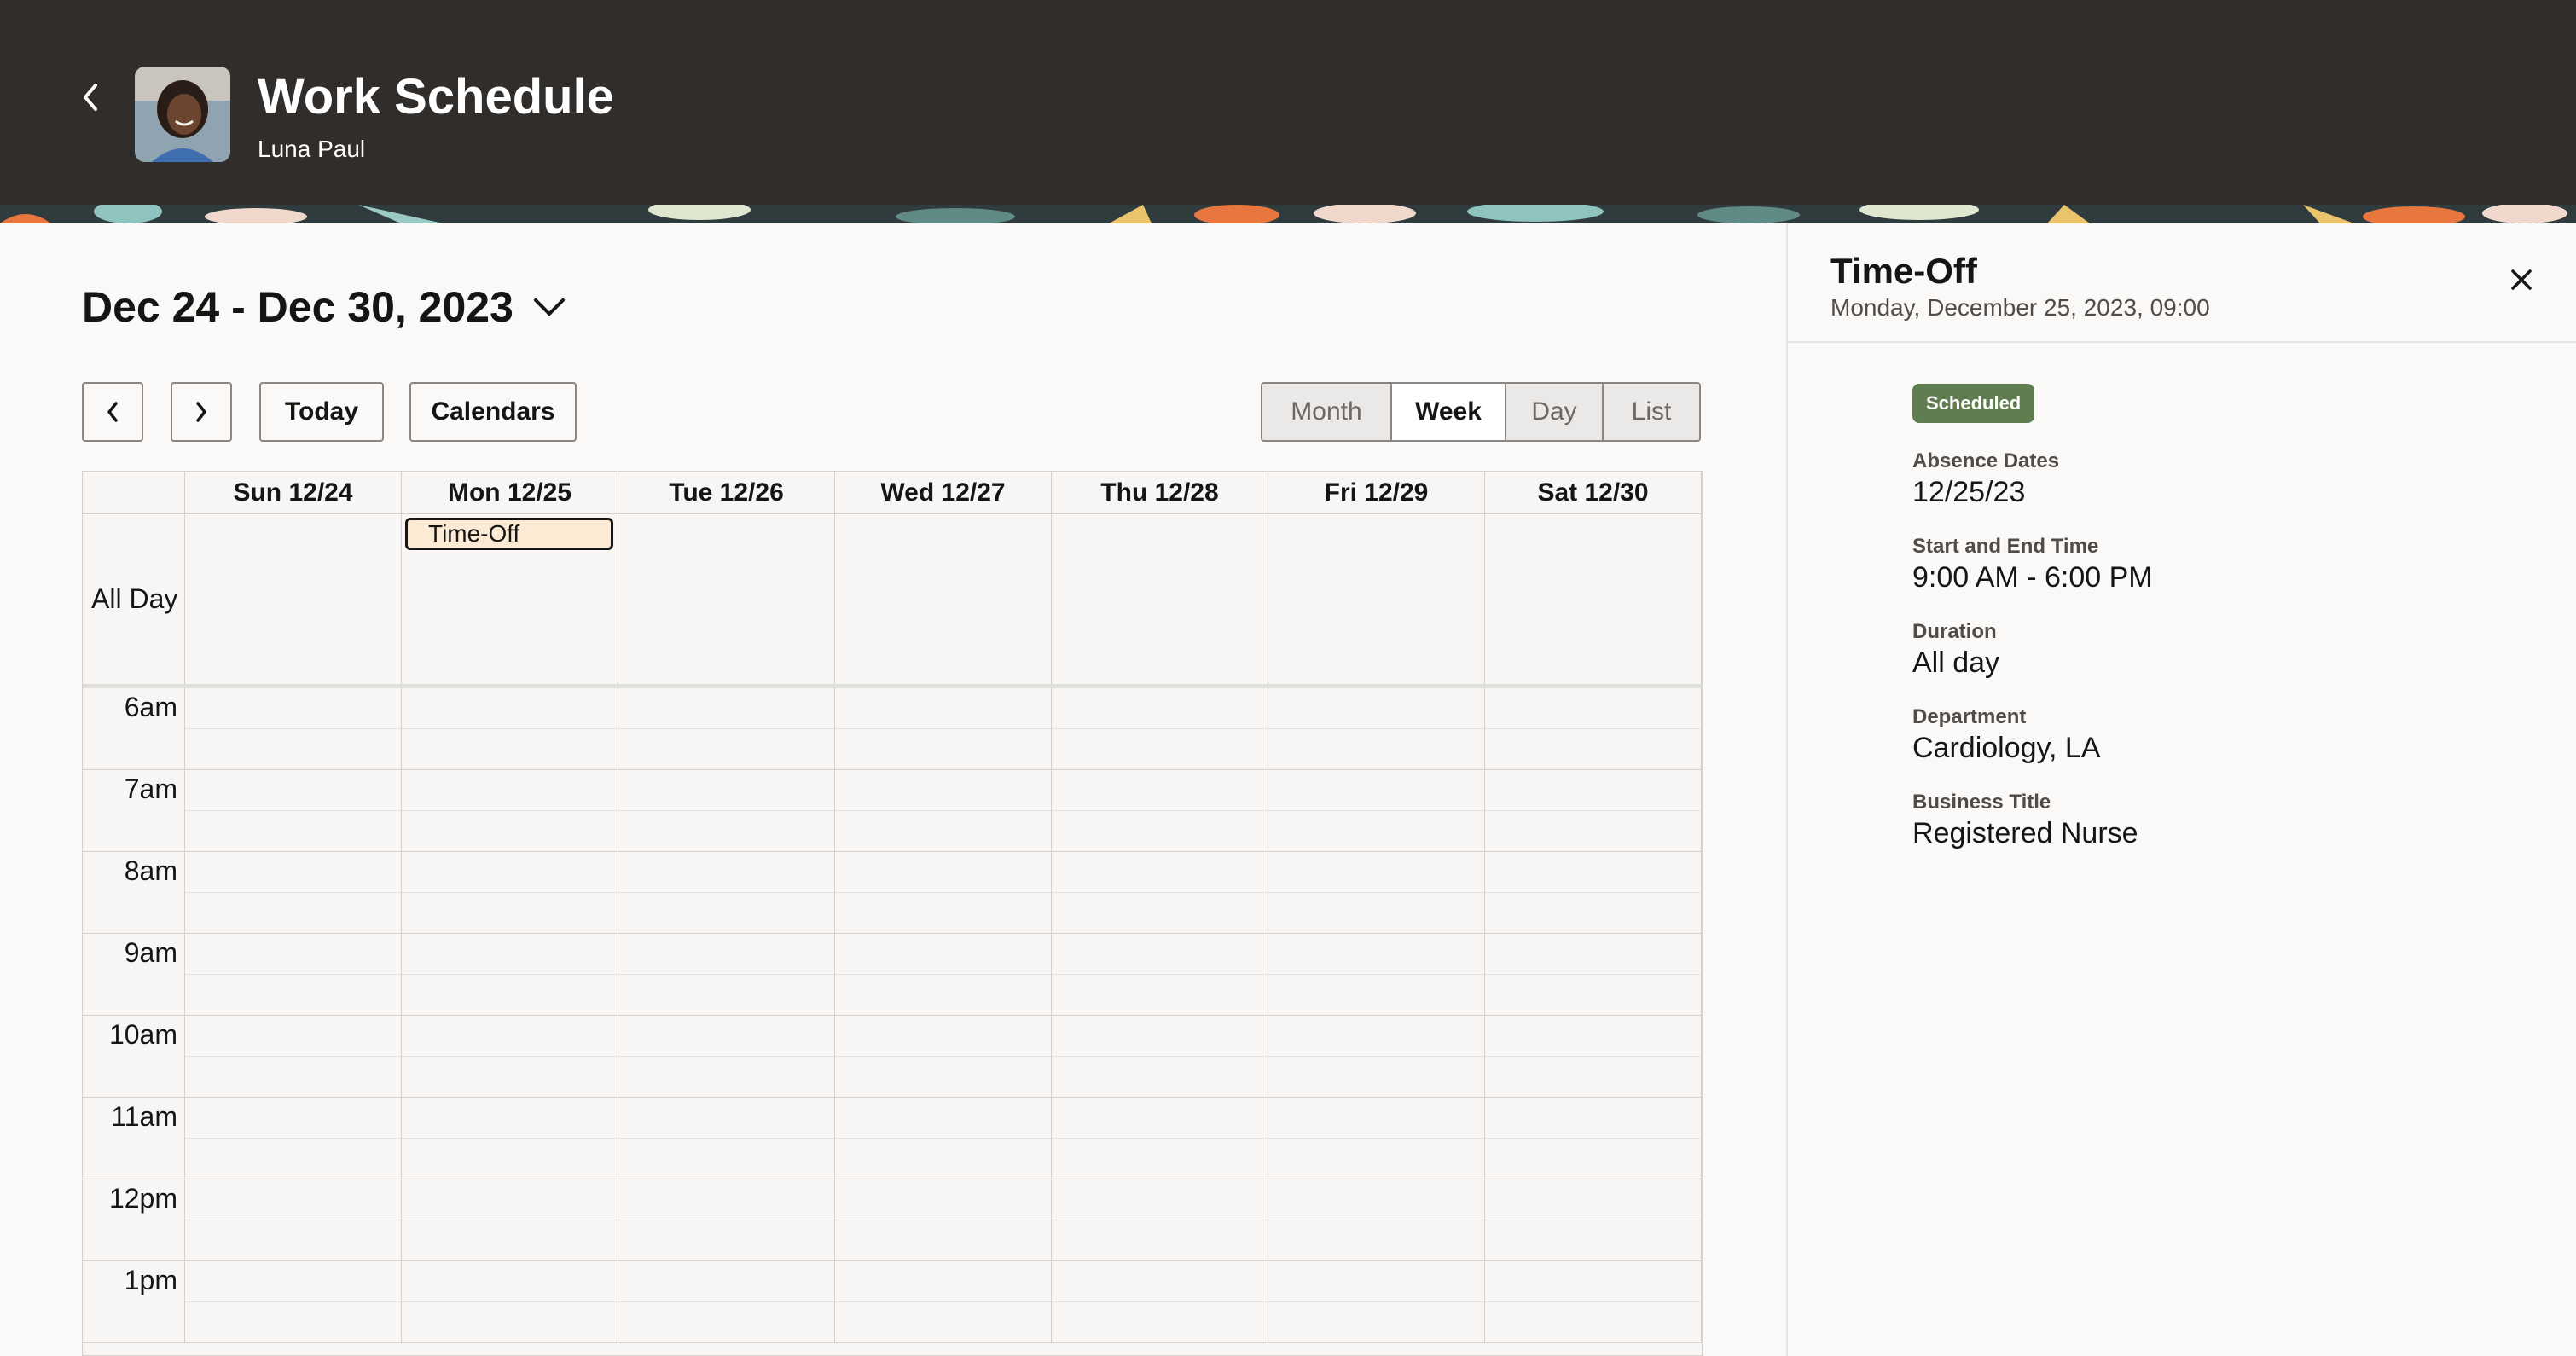  Describe the element at coordinates (321, 412) in the screenshot. I see `today-button: Today` at that location.